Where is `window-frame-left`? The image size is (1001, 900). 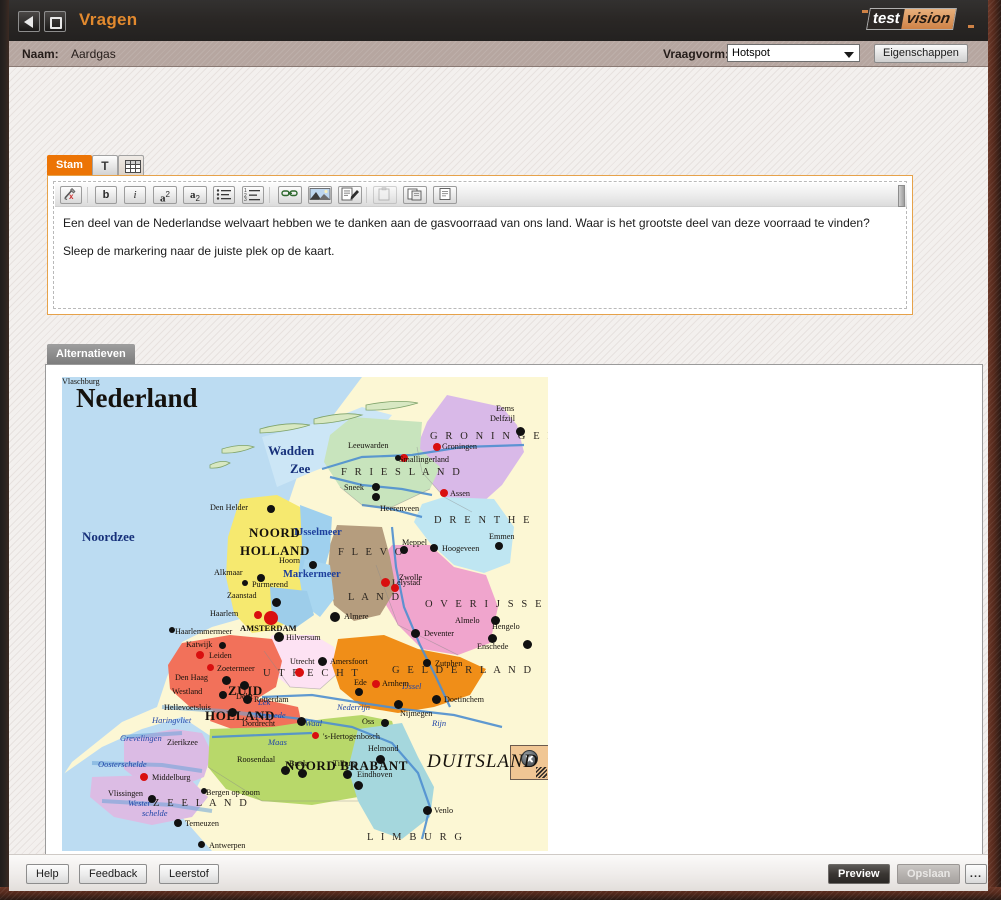 window-frame-left is located at coordinates (4, 450).